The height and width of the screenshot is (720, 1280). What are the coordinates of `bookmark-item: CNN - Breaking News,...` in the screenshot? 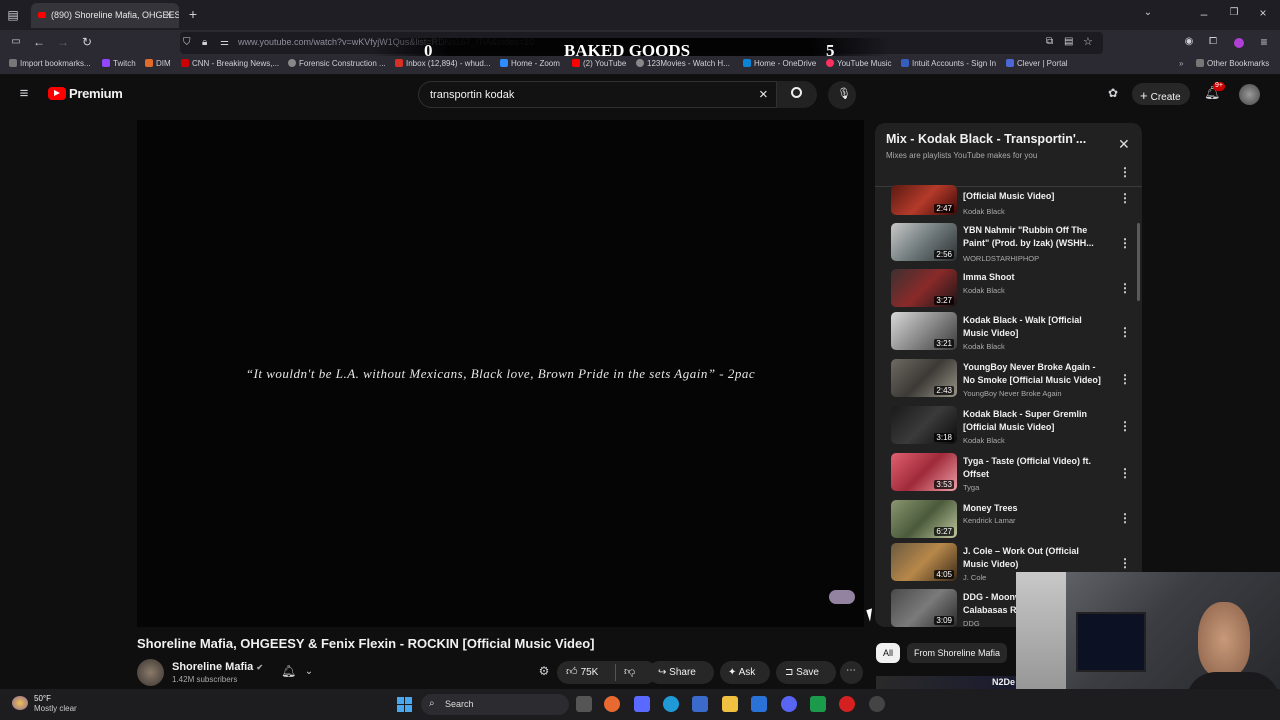 It's located at (230, 63).